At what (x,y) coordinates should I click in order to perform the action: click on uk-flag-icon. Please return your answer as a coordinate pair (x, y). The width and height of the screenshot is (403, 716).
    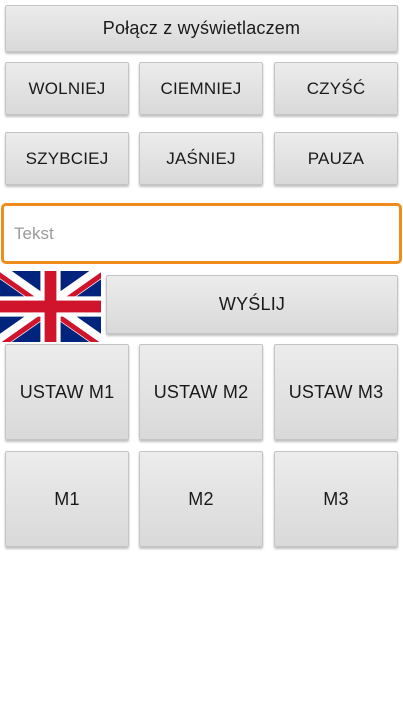
    Looking at the image, I should click on (50, 306).